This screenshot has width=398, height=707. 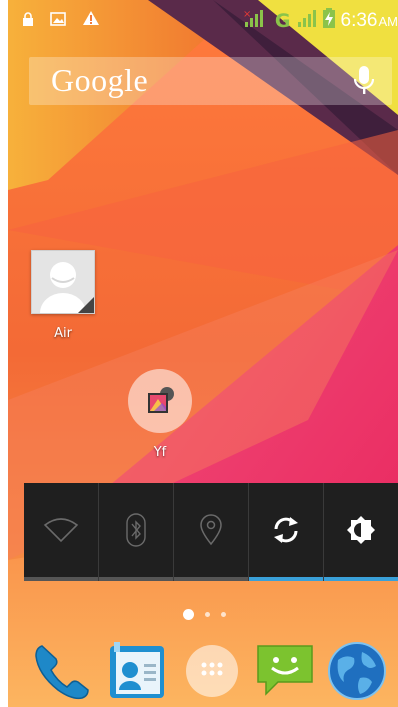 What do you see at coordinates (364, 83) in the screenshot?
I see `mic-icon` at bounding box center [364, 83].